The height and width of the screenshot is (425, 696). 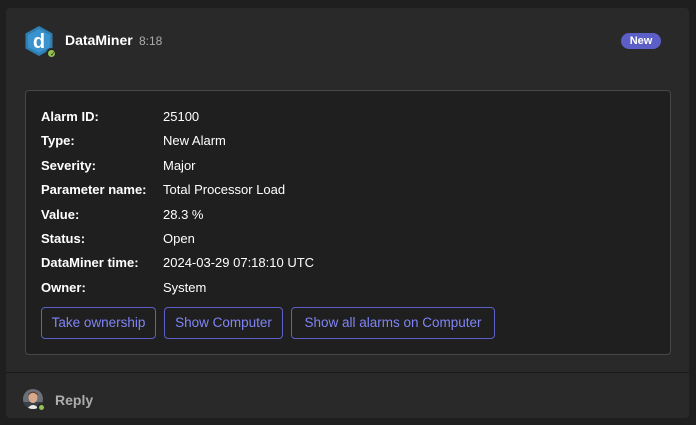 What do you see at coordinates (185, 287) in the screenshot?
I see `fact-value: System` at bounding box center [185, 287].